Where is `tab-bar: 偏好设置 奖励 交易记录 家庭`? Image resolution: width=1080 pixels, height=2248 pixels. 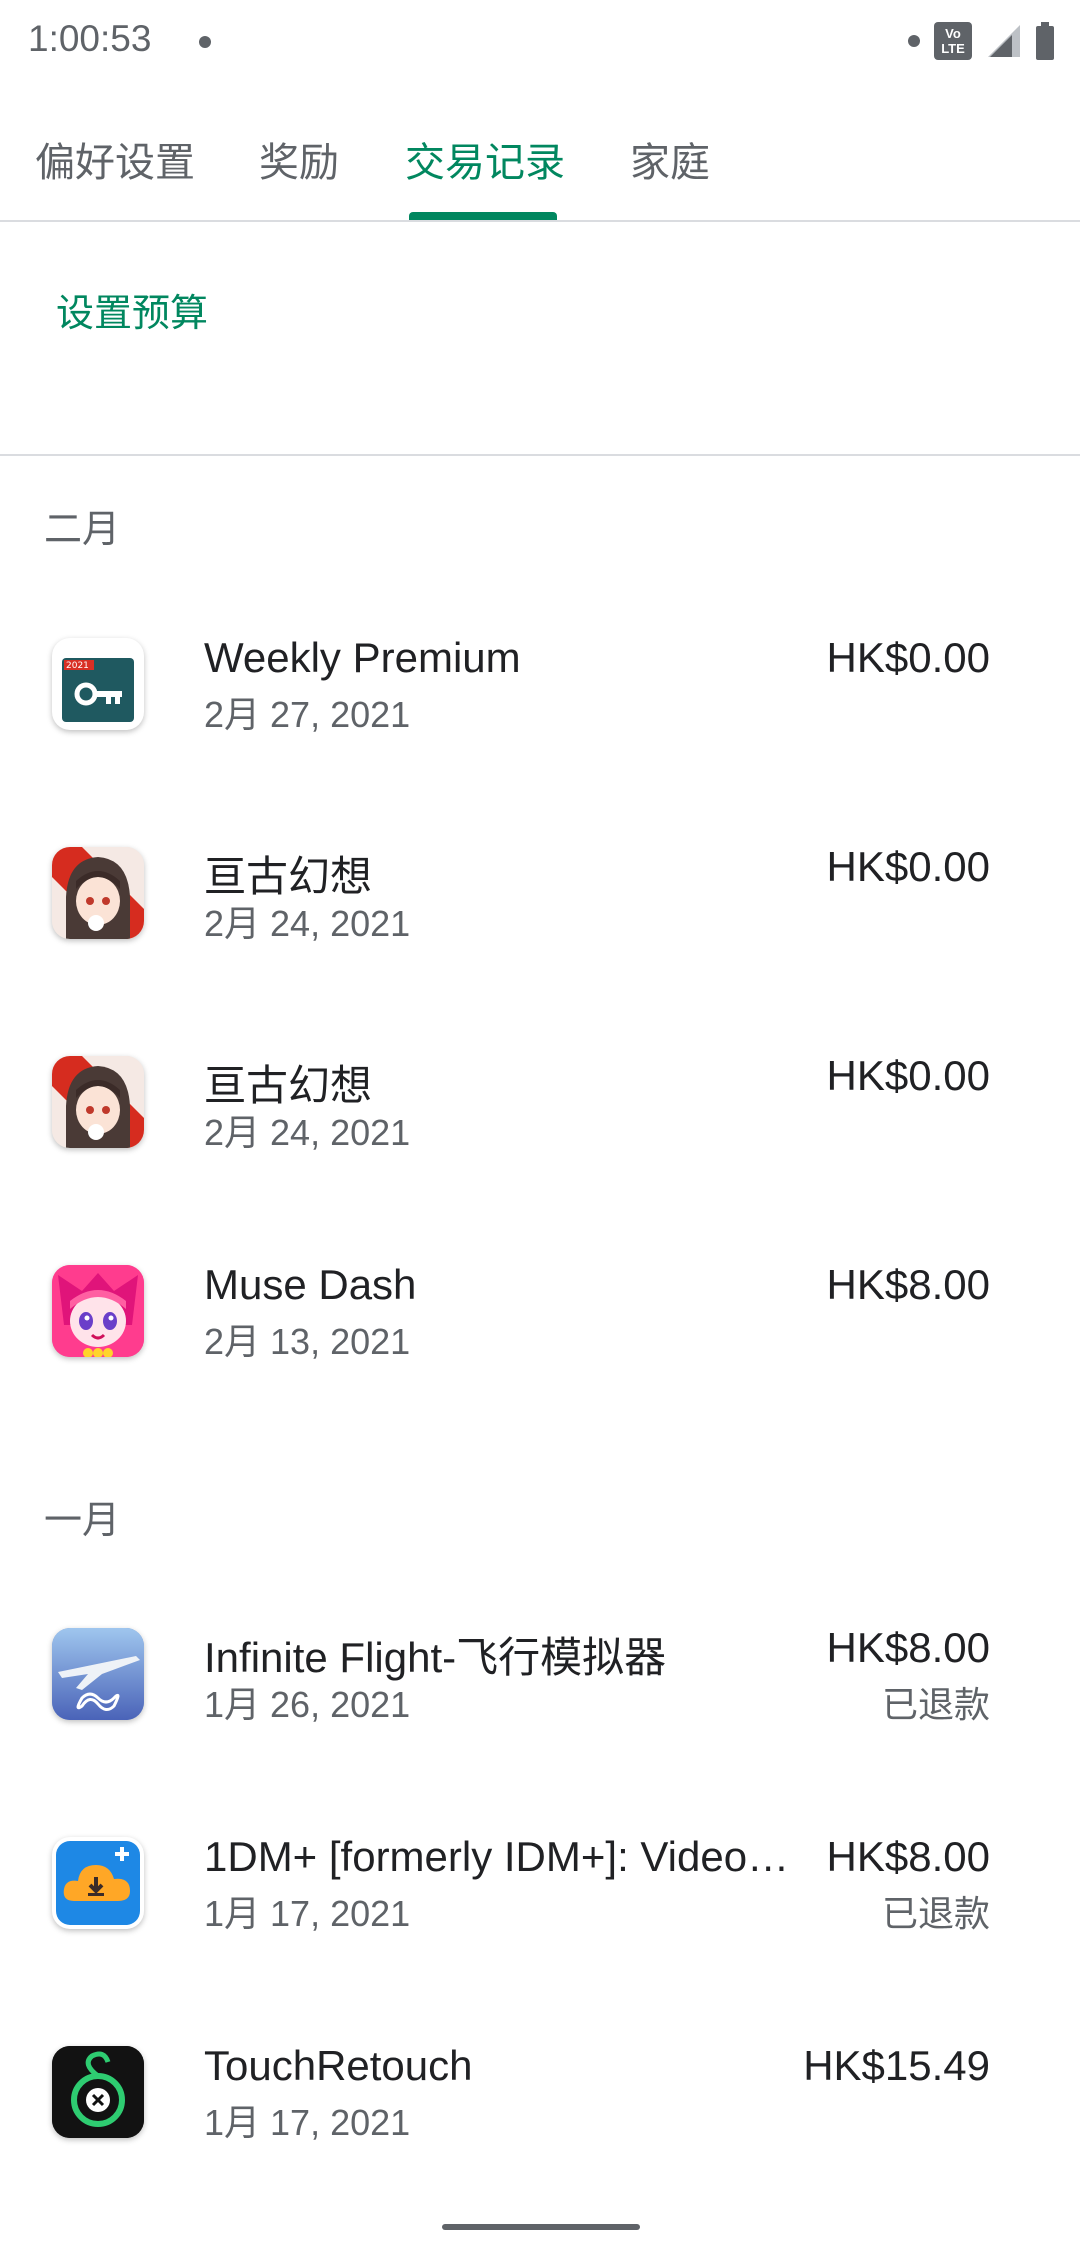 tab-bar: 偏好设置 奖励 交易记录 家庭 is located at coordinates (540, 160).